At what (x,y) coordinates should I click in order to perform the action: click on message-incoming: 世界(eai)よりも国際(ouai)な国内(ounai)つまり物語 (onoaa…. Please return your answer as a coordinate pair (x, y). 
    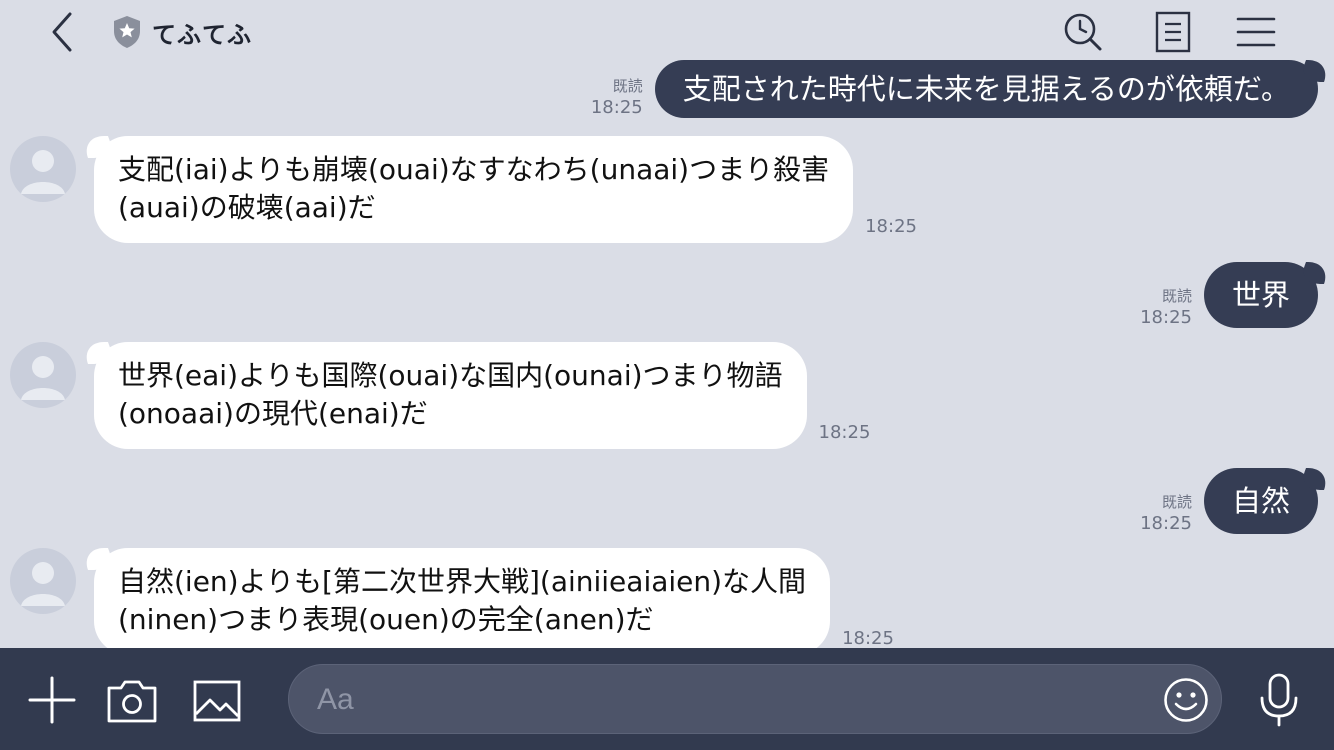
    Looking at the image, I should click on (440, 395).